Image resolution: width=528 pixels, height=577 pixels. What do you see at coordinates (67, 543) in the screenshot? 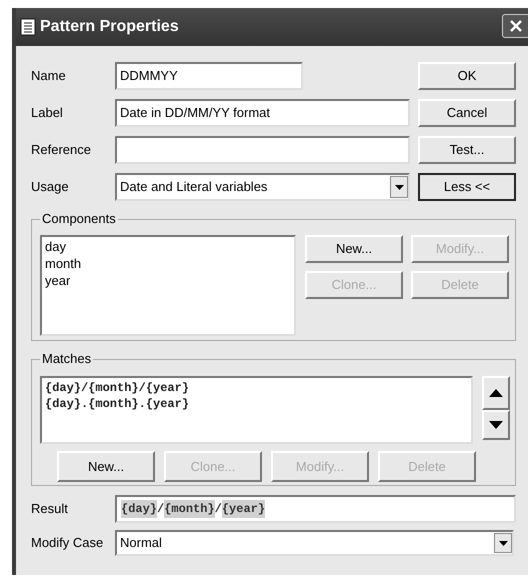
I see `field-label: Modify Case` at bounding box center [67, 543].